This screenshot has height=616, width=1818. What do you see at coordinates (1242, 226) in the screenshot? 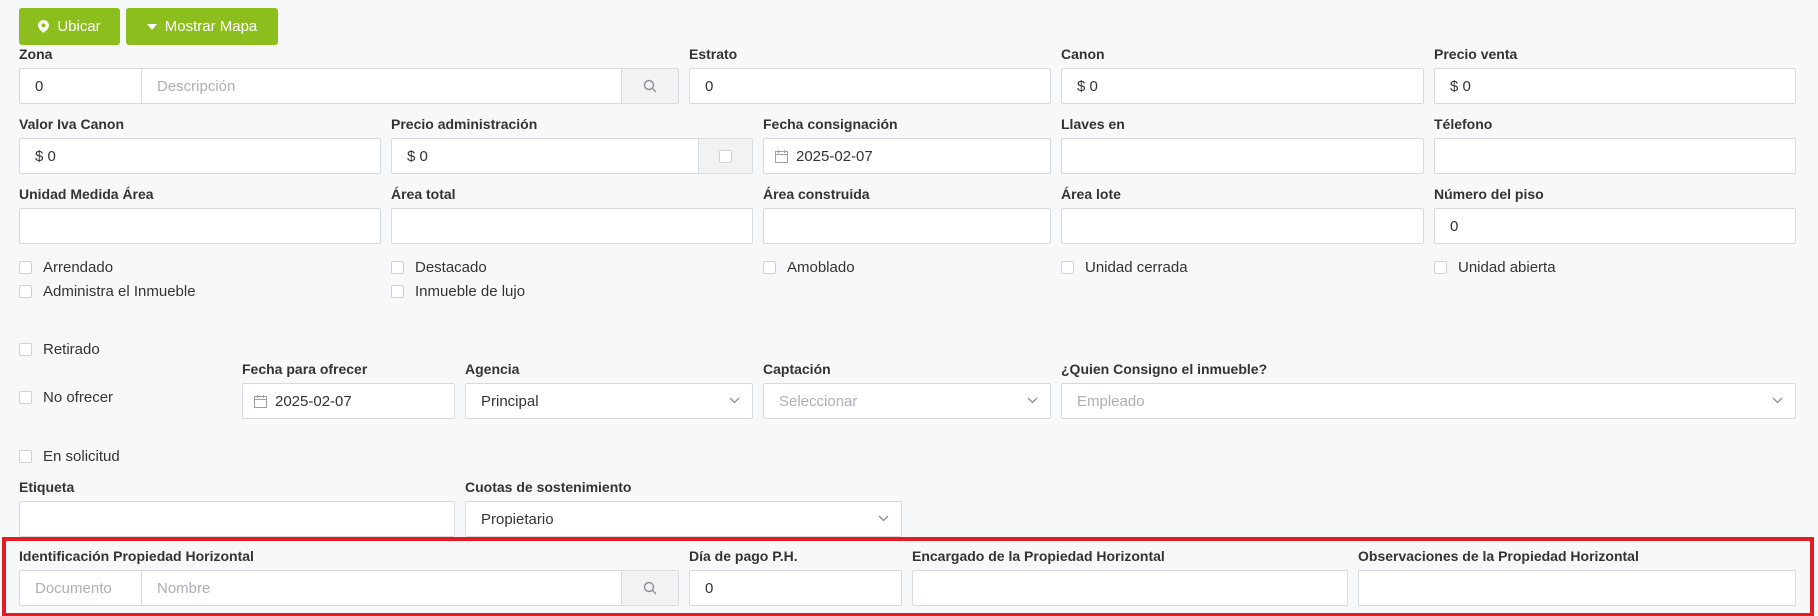
I see `area-lote-input` at bounding box center [1242, 226].